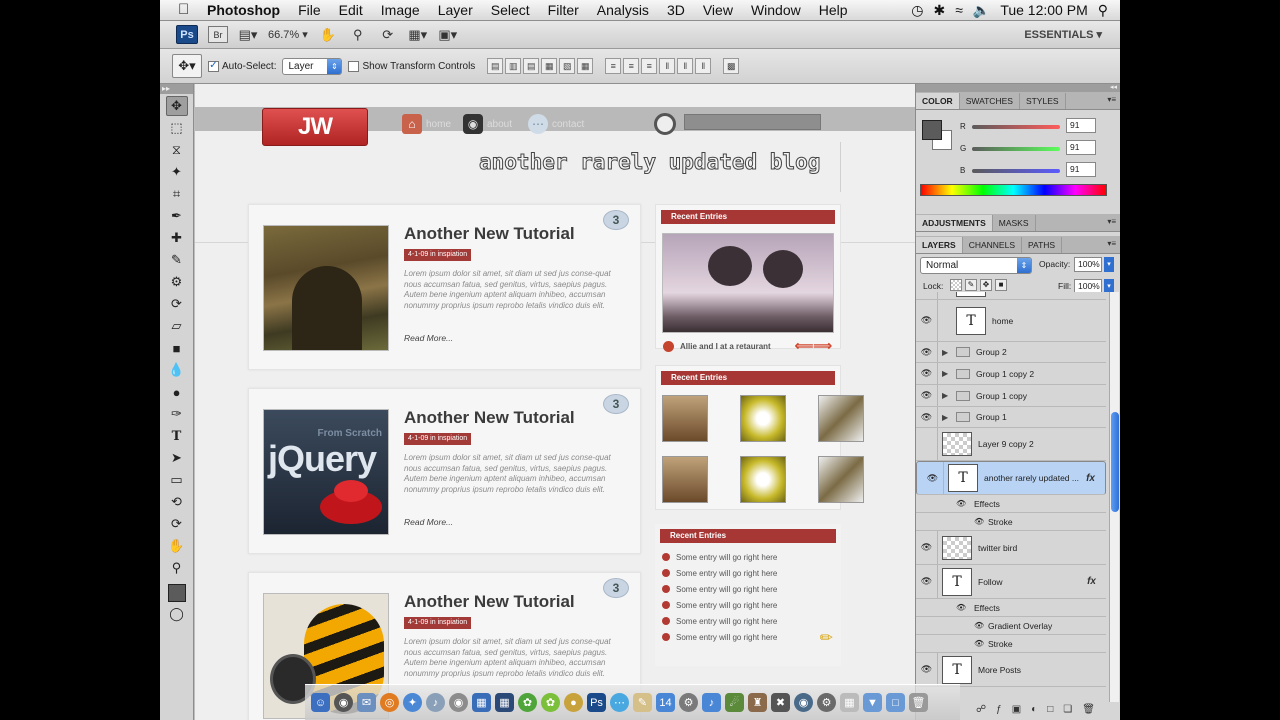 The width and height of the screenshot is (1280, 720). What do you see at coordinates (833, 10) in the screenshot?
I see `menu-help: Help` at bounding box center [833, 10].